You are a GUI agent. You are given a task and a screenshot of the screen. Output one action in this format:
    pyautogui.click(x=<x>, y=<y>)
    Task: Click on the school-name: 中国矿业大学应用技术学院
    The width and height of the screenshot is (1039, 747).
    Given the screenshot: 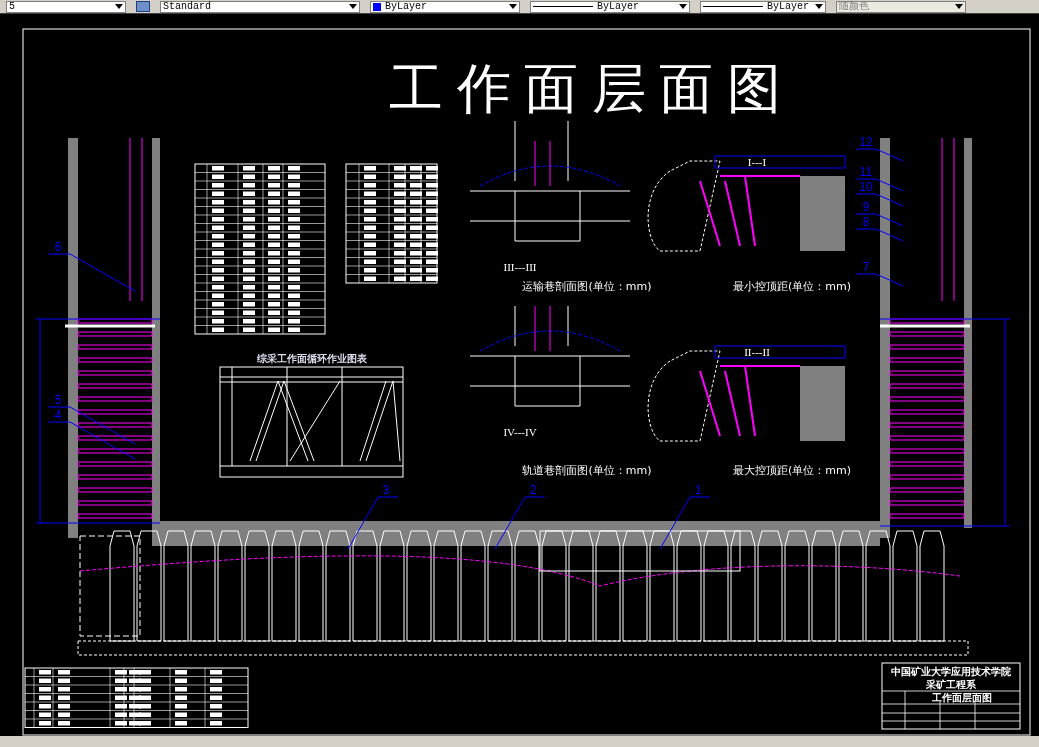 What is the action you would take?
    pyautogui.click(x=951, y=671)
    